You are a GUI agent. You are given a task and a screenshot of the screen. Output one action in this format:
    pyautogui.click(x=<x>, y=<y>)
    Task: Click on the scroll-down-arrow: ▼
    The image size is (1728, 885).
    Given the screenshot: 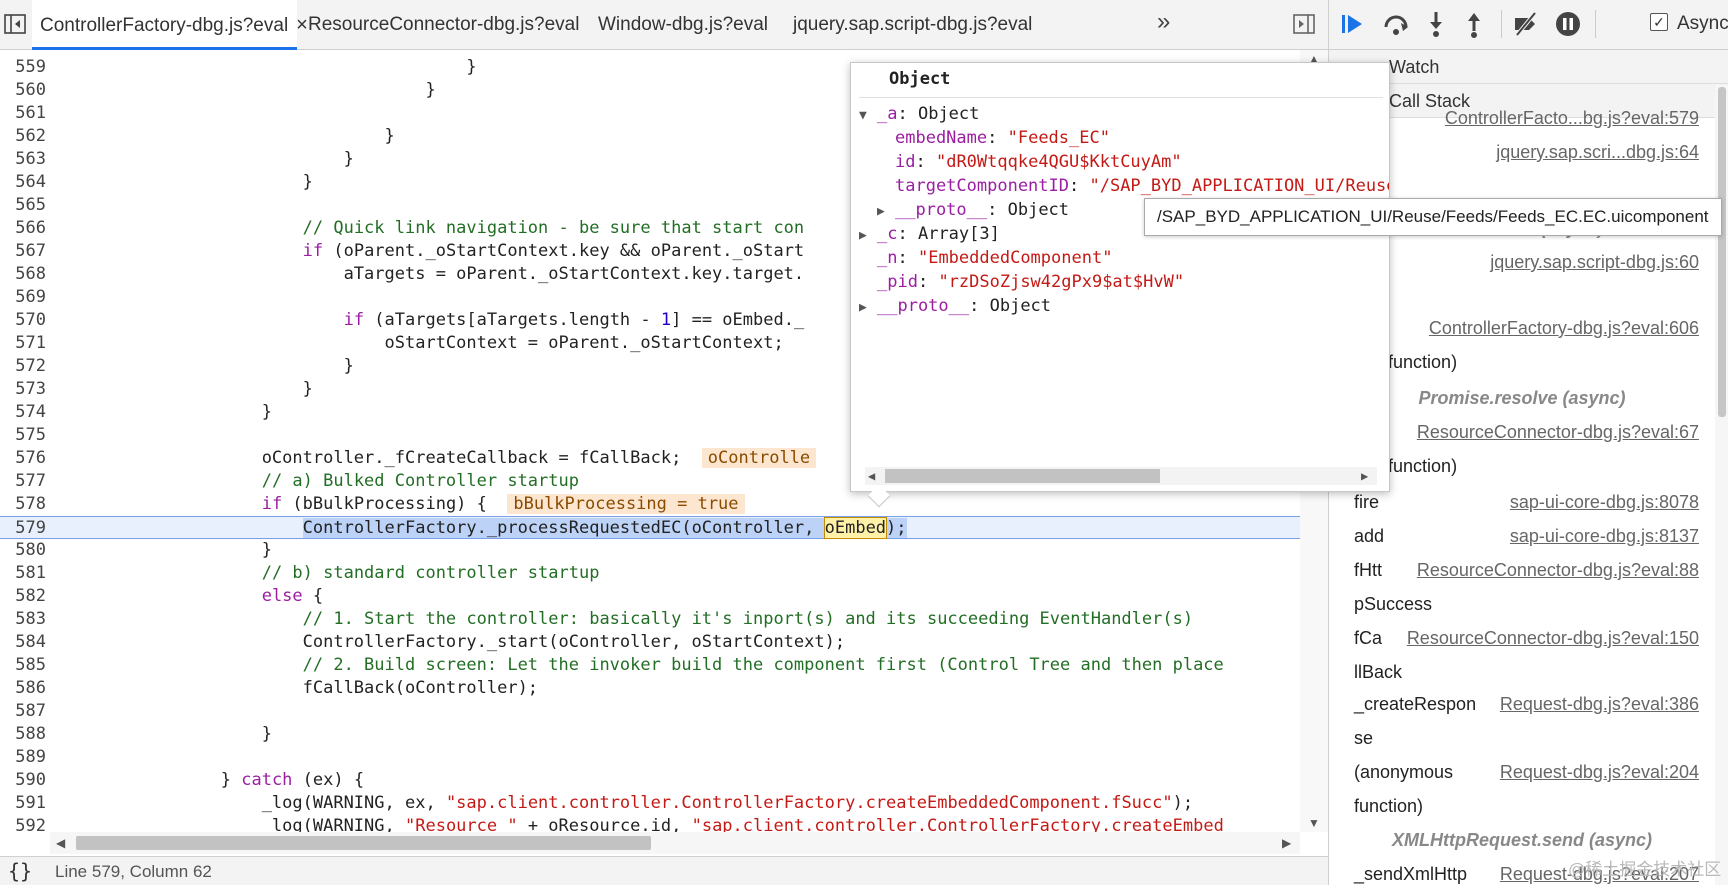 What is the action you would take?
    pyautogui.click(x=1314, y=823)
    